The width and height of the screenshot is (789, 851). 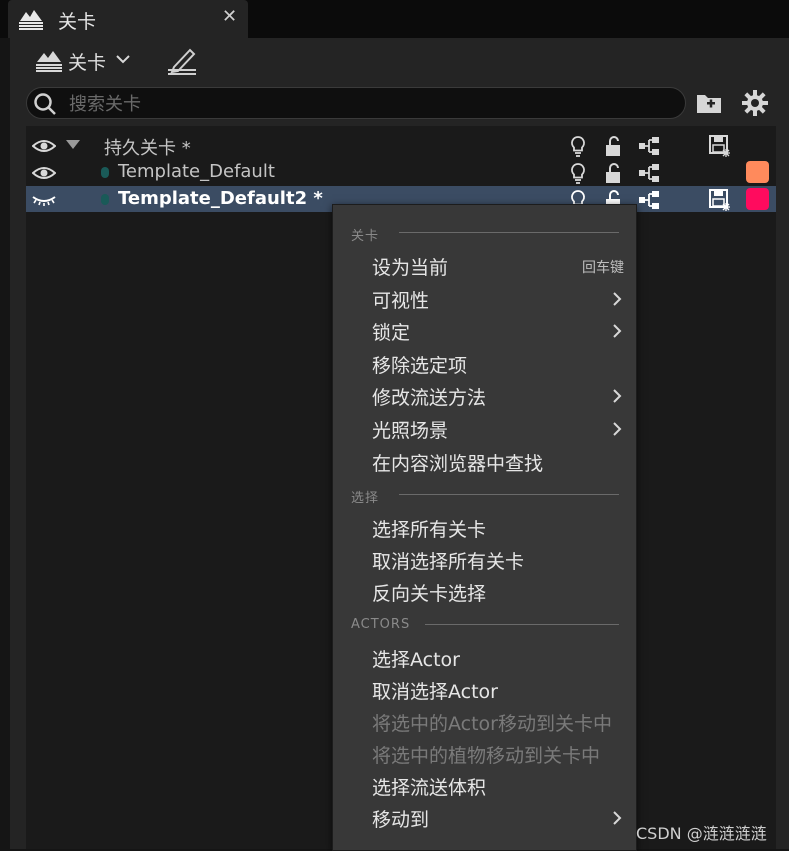 What do you see at coordinates (44, 200) in the screenshot?
I see `eye-closed-icon` at bounding box center [44, 200].